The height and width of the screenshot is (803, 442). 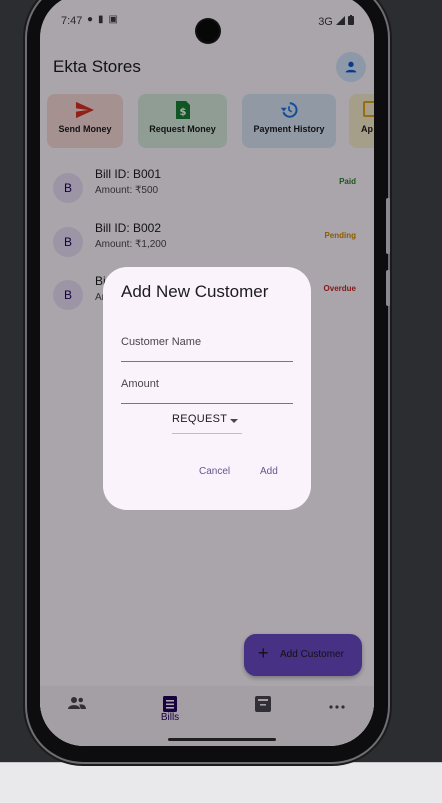 I want to click on dialog-title: Add New Customer, so click(x=195, y=291).